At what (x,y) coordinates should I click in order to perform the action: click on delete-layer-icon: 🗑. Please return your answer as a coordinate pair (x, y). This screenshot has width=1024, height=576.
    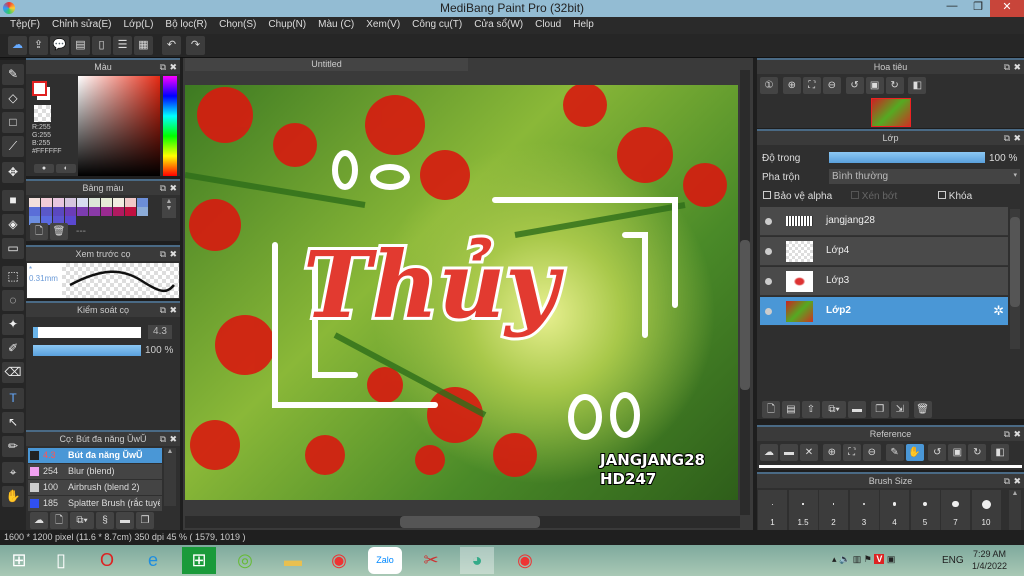
    Looking at the image, I should click on (922, 409).